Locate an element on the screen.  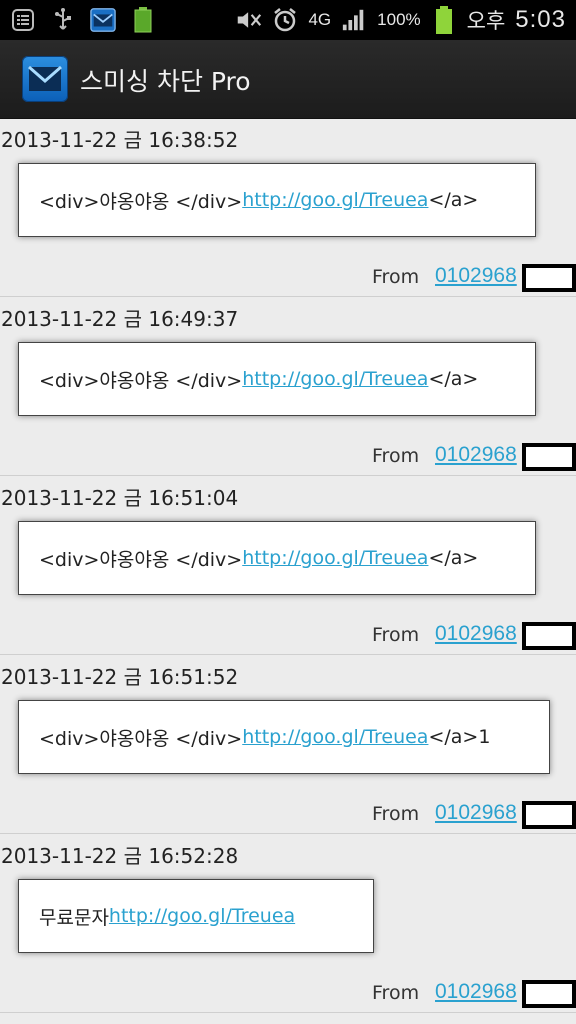
clock-ampm: 오후 is located at coordinates (486, 21).